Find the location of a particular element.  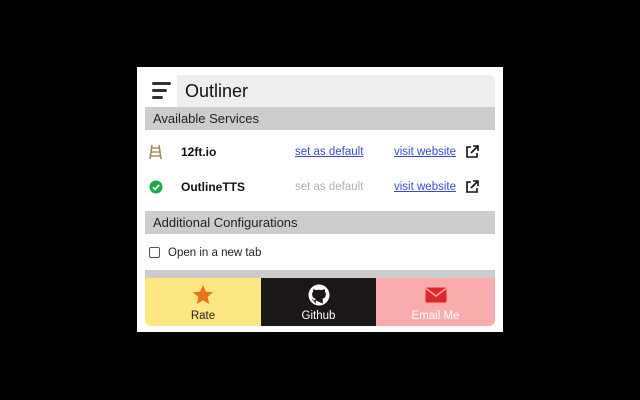

service-row-outlinetts: OutlineTTS set as default visit website is located at coordinates (320, 187).